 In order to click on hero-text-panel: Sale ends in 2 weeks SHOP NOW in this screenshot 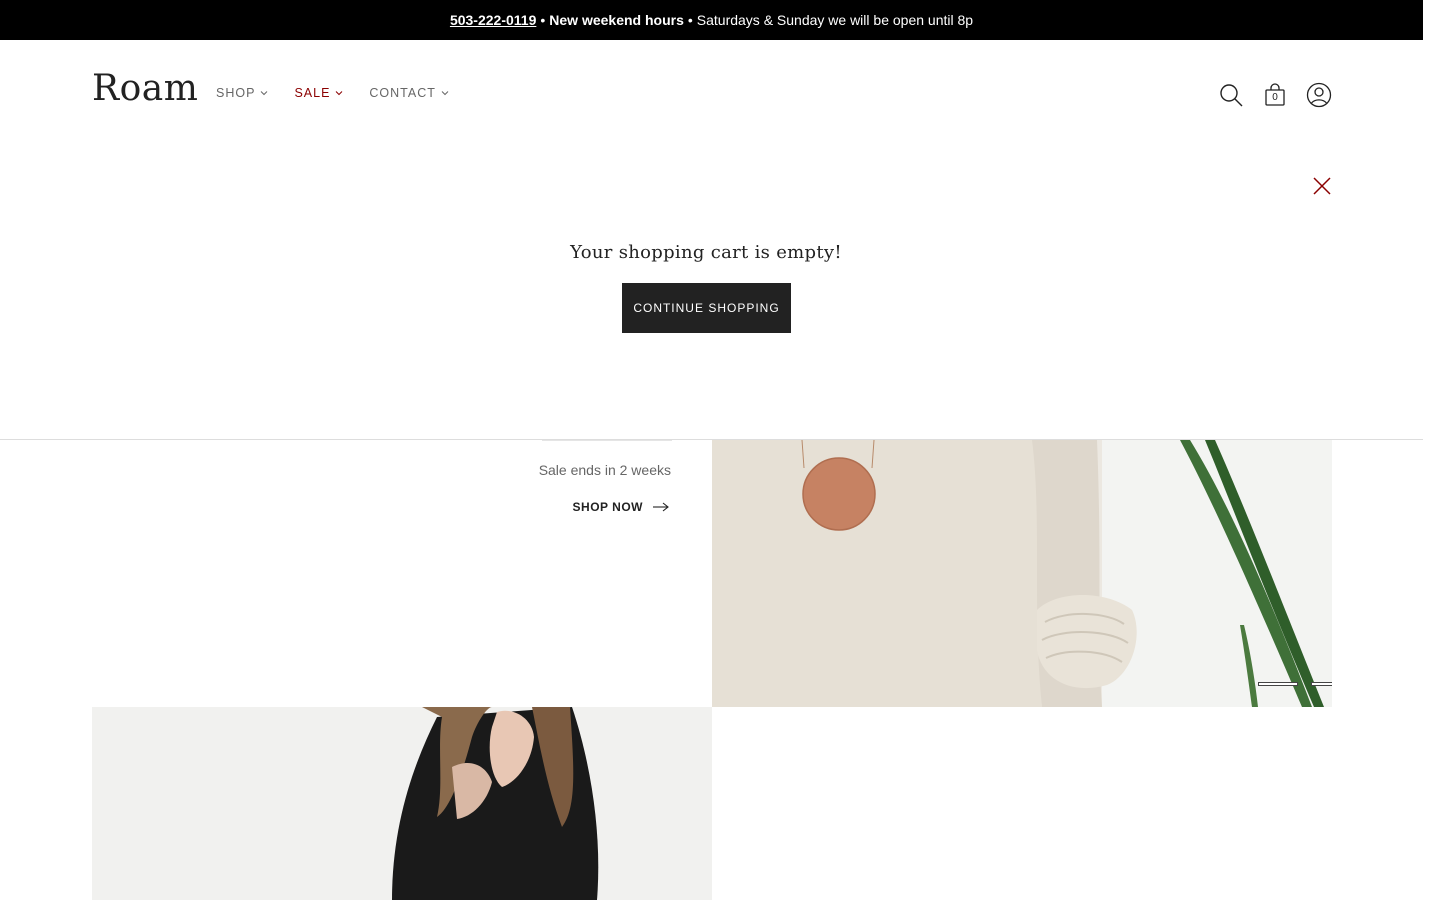, I will do `click(402, 573)`.